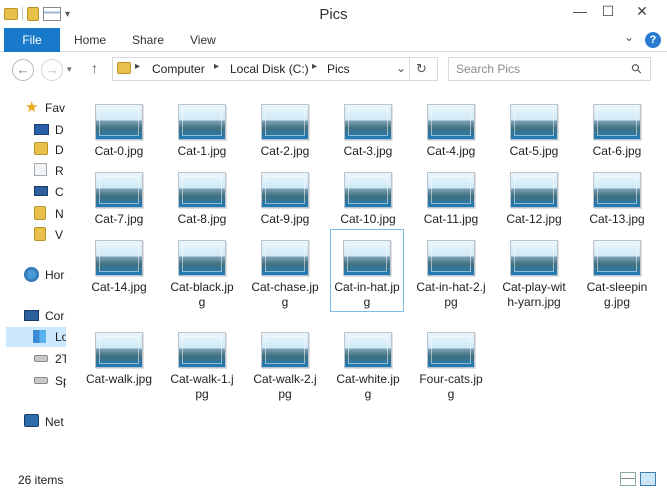  Describe the element at coordinates (648, 479) in the screenshot. I see `large-icons-view-icon` at that location.